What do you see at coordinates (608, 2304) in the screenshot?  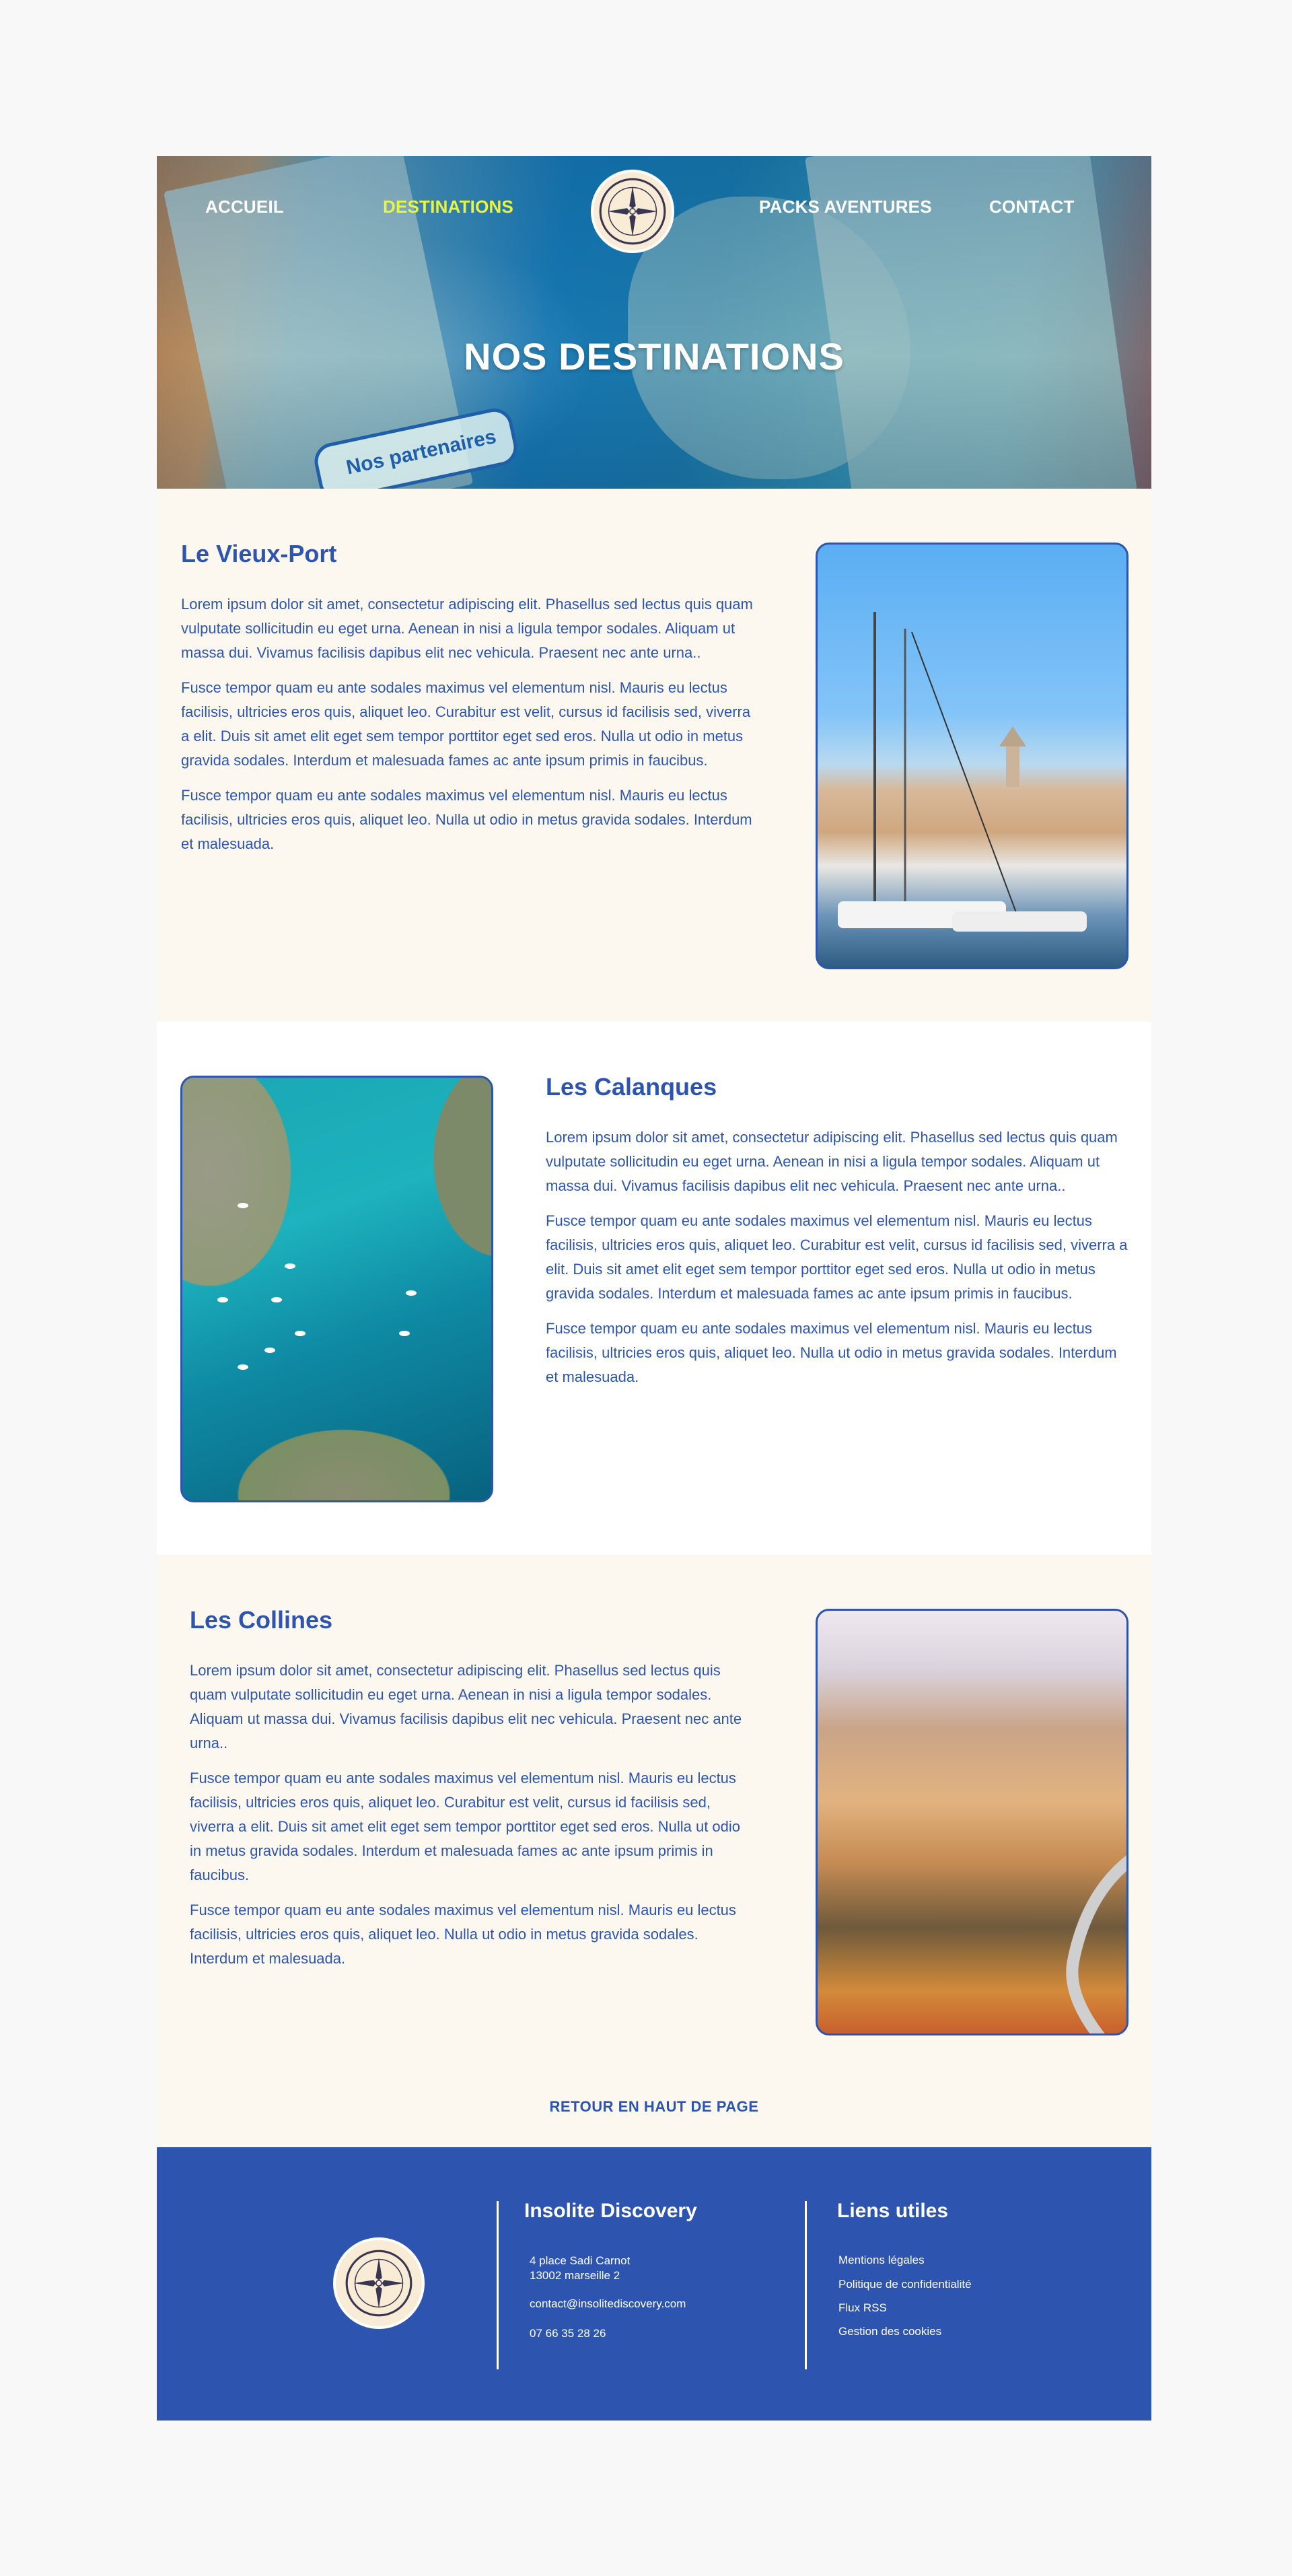 I see `footer-email: contact@insolitediscovery.com` at bounding box center [608, 2304].